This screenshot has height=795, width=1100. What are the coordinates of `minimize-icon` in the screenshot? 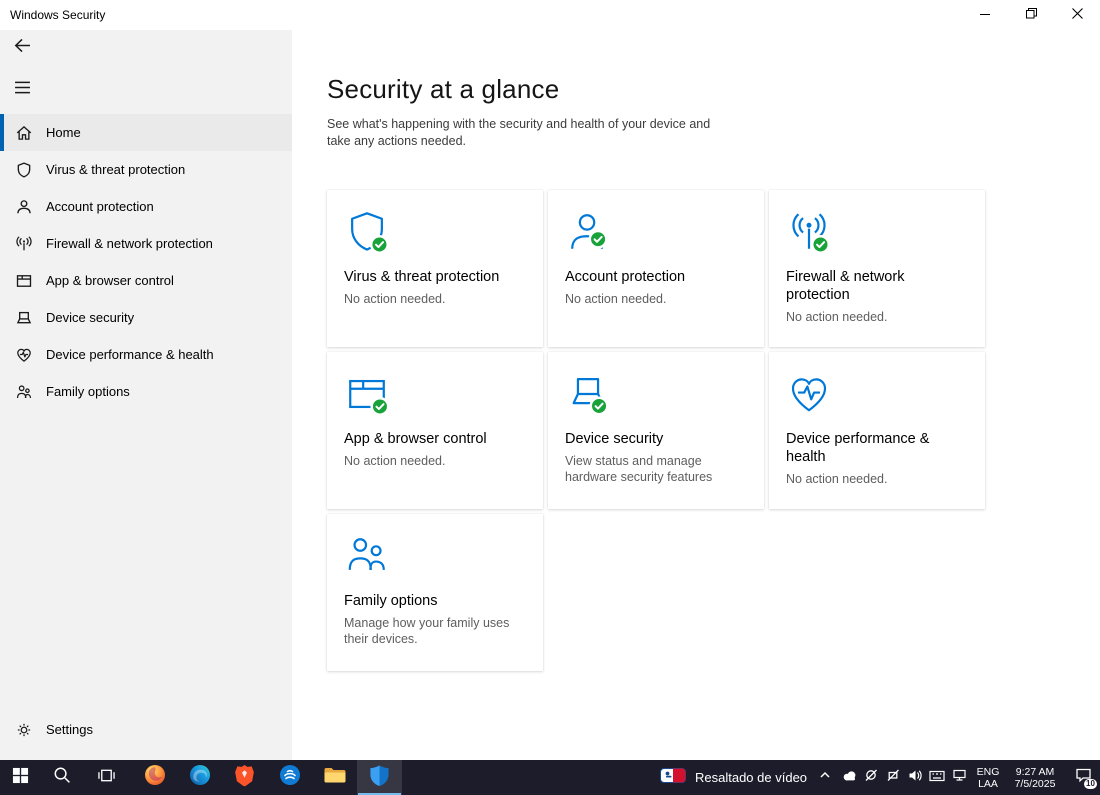 It's located at (985, 15).